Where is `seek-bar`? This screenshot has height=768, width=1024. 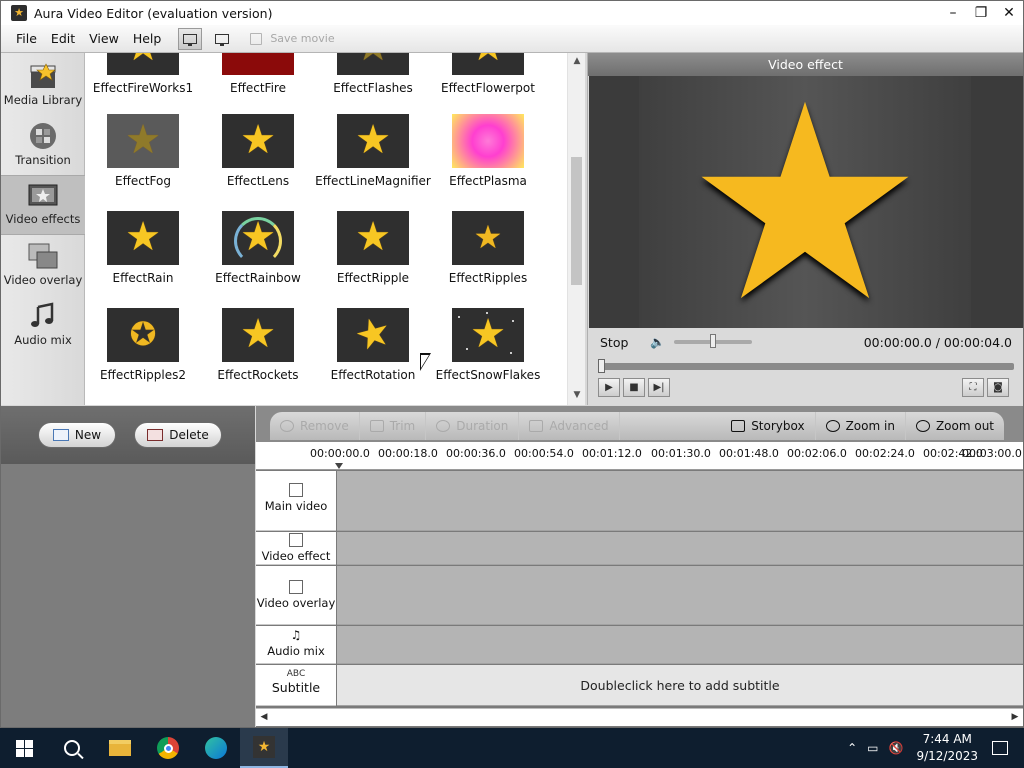
seek-bar is located at coordinates (806, 366).